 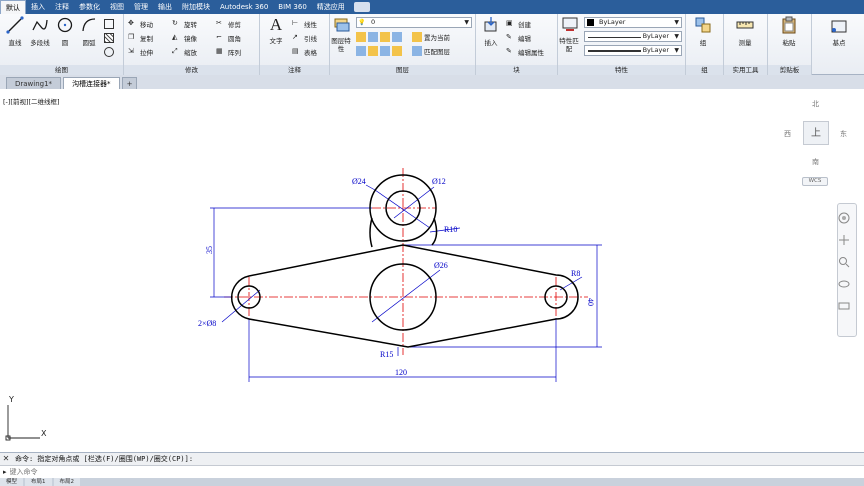 What do you see at coordinates (843, 134) in the screenshot?
I see `viewcube-east: 东` at bounding box center [843, 134].